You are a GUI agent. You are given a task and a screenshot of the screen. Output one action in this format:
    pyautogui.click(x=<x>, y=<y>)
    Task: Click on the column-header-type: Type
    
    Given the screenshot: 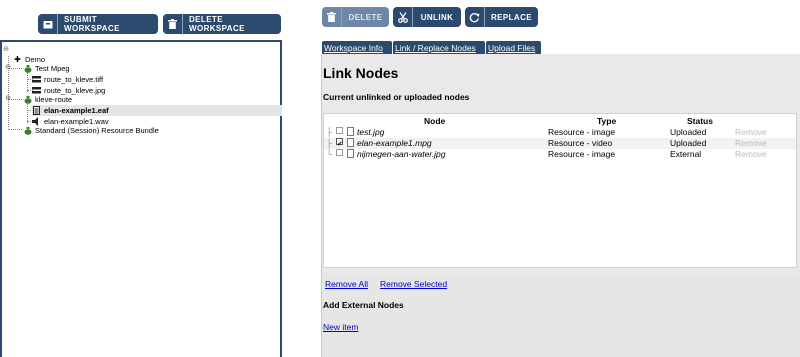 What is the action you would take?
    pyautogui.click(x=607, y=121)
    